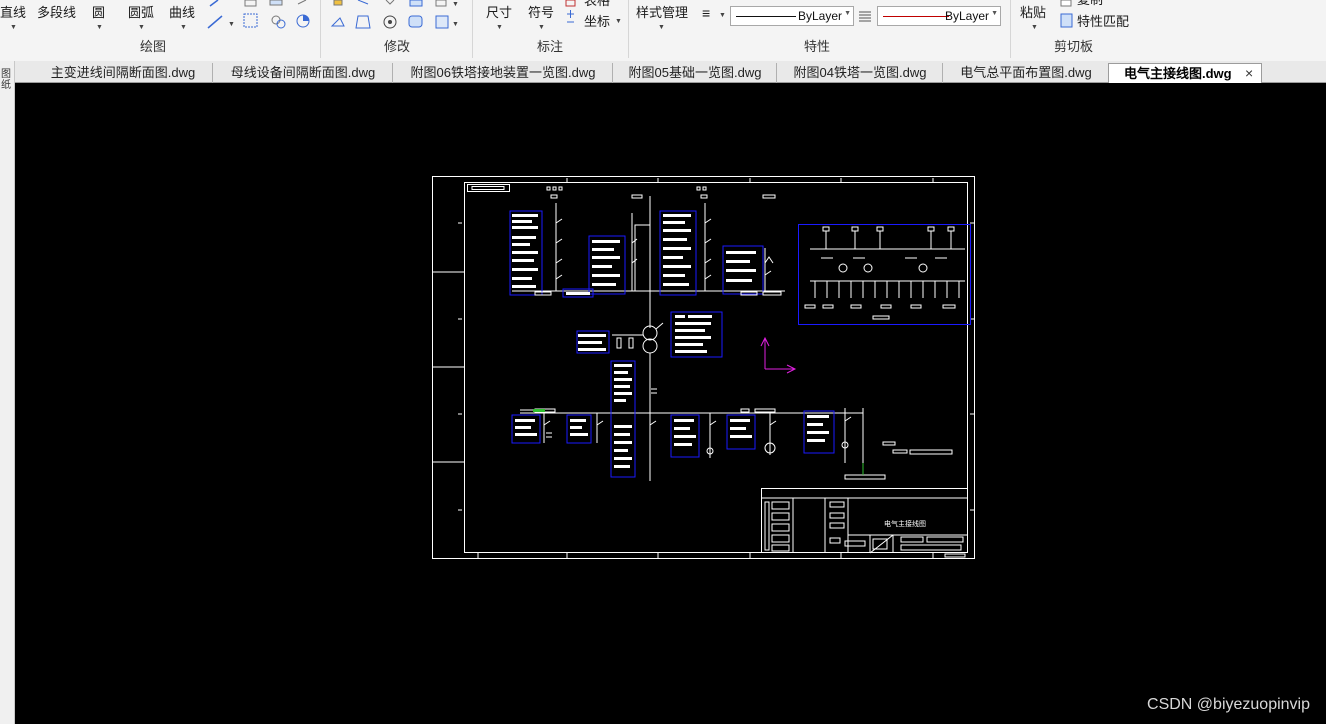  Describe the element at coordinates (905, 523) in the screenshot. I see `title-block-name: 电气主接线图` at that location.